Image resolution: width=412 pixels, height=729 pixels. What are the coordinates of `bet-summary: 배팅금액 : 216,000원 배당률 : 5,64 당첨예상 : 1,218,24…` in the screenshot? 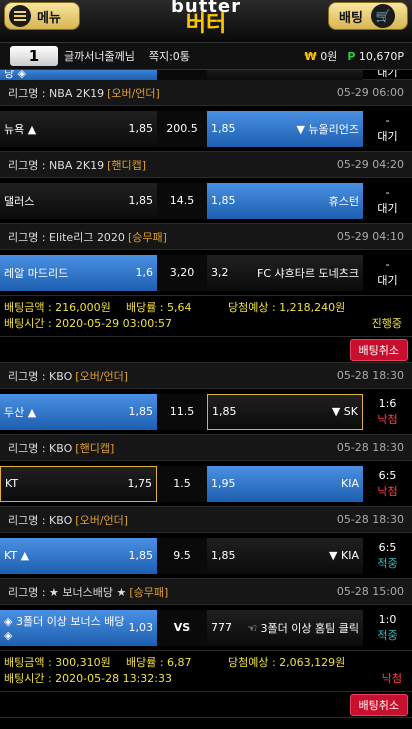 It's located at (206, 316).